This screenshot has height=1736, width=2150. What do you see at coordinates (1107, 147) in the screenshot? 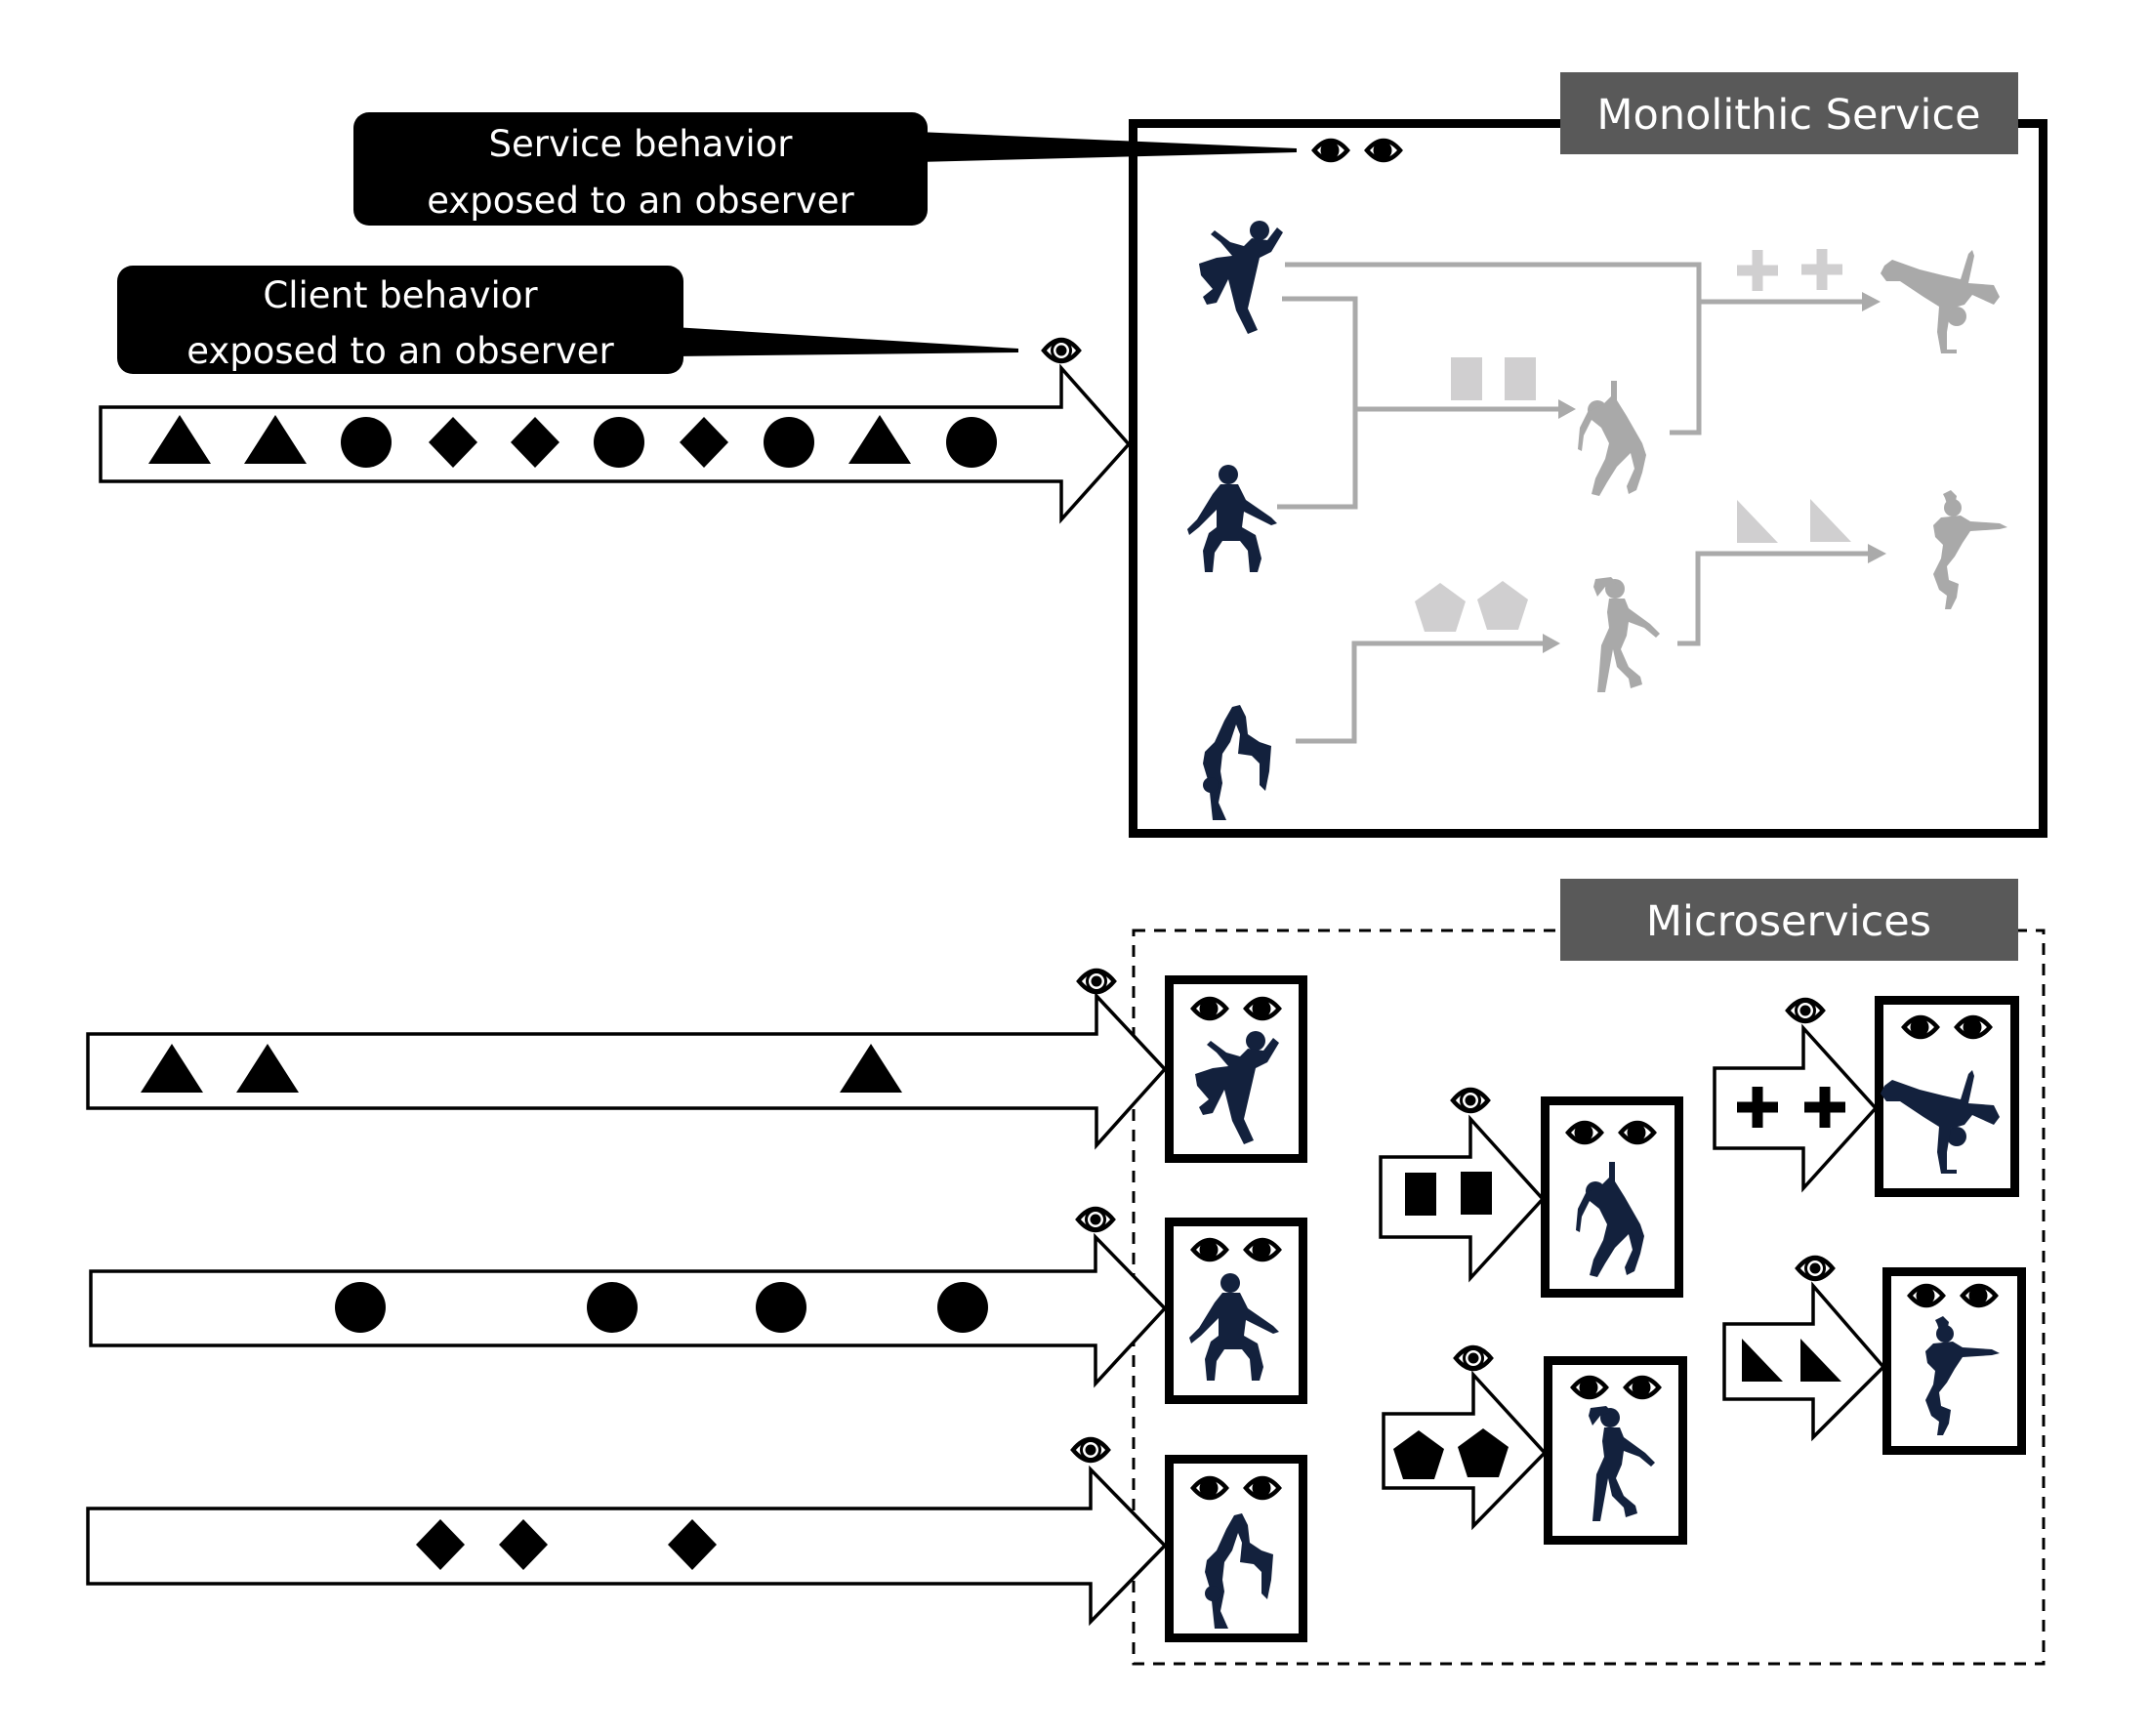
I see `service-callout-pointer` at bounding box center [1107, 147].